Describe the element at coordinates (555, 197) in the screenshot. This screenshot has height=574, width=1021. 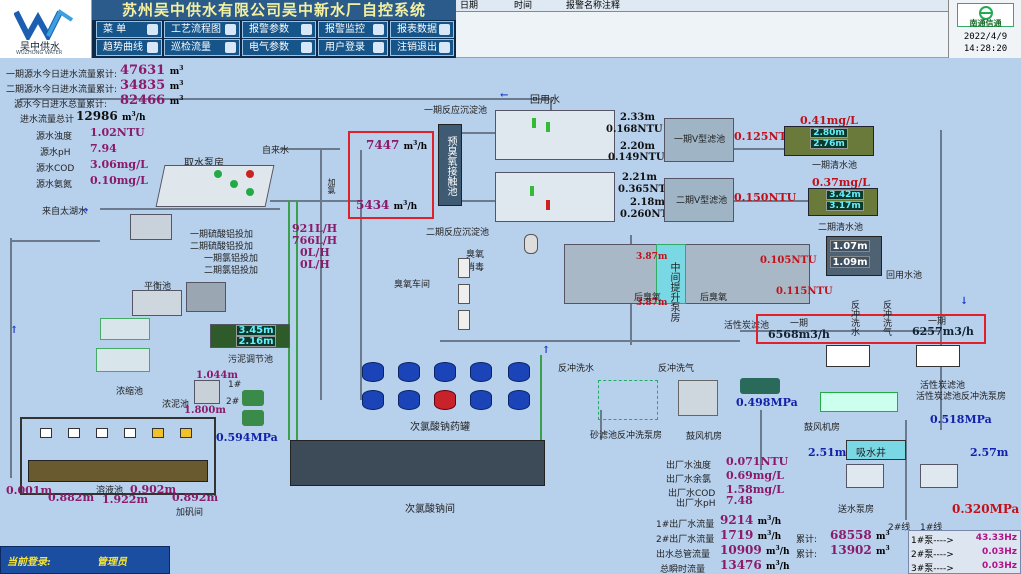
I see `phase2-sedimentation` at that location.